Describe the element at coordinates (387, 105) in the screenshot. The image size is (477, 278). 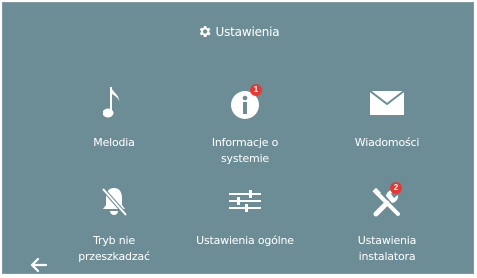
I see `envelope-icon` at that location.